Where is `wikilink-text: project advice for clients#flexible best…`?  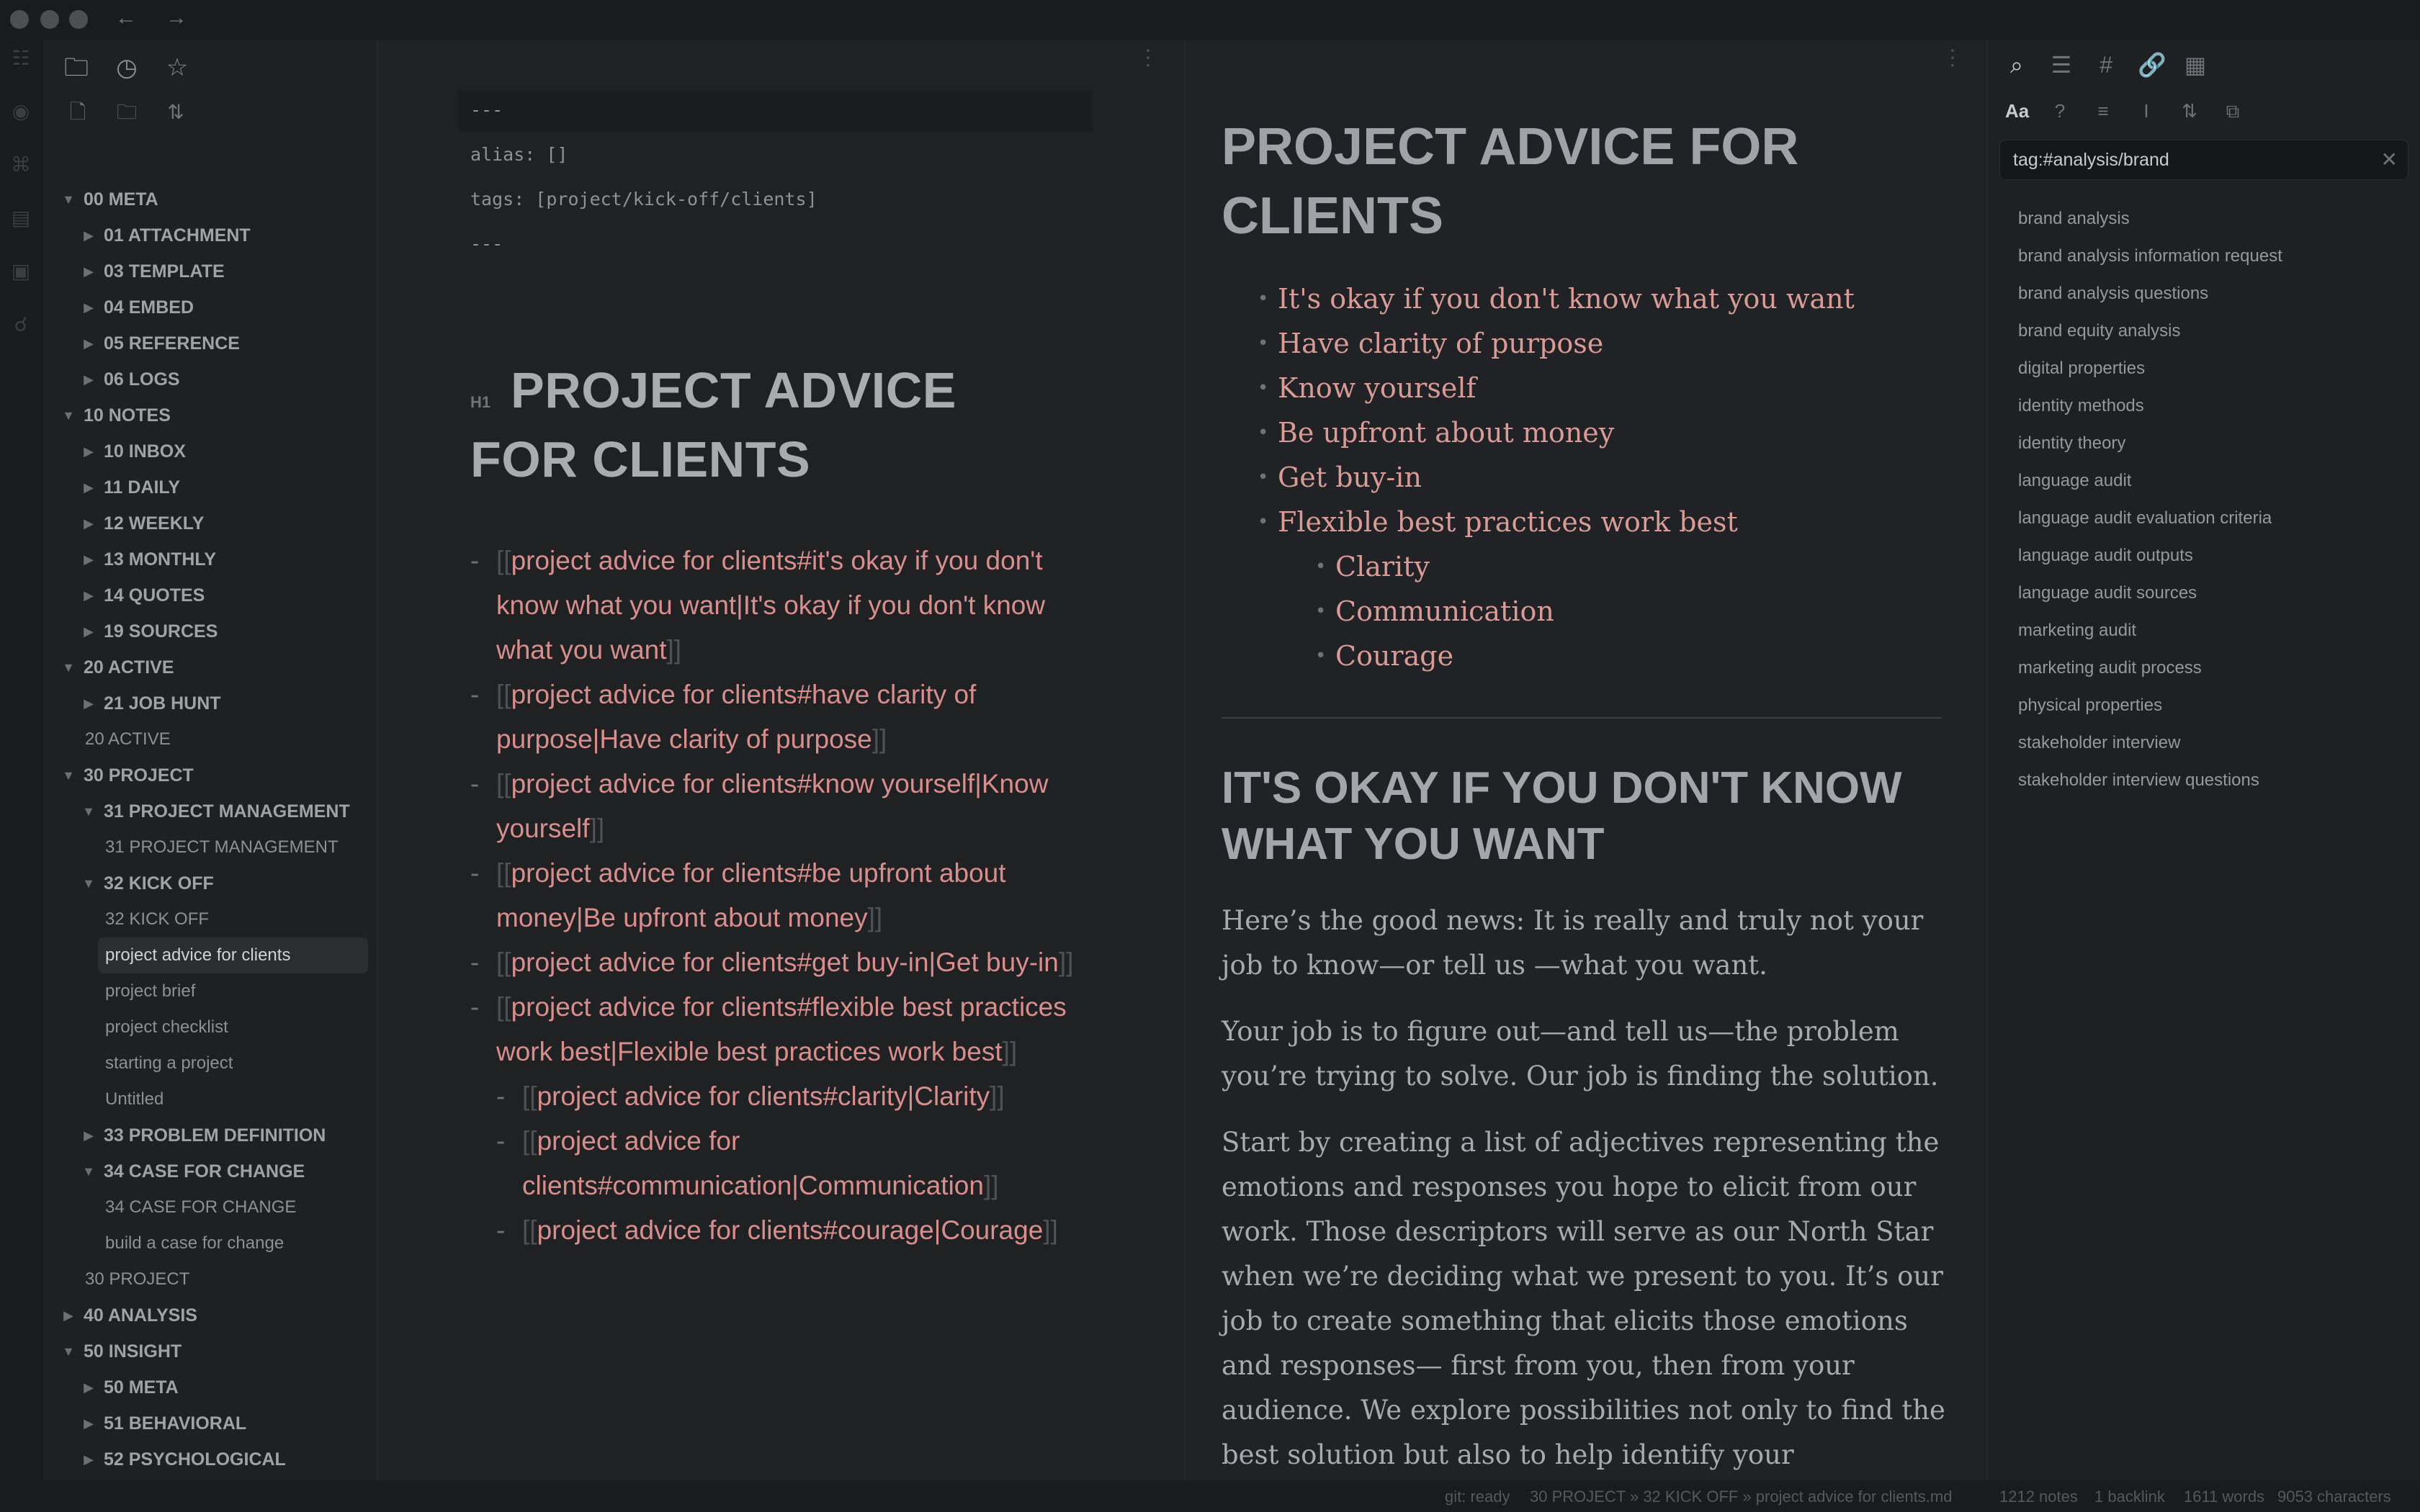 wikilink-text: project advice for clients#flexible best… is located at coordinates (781, 1029).